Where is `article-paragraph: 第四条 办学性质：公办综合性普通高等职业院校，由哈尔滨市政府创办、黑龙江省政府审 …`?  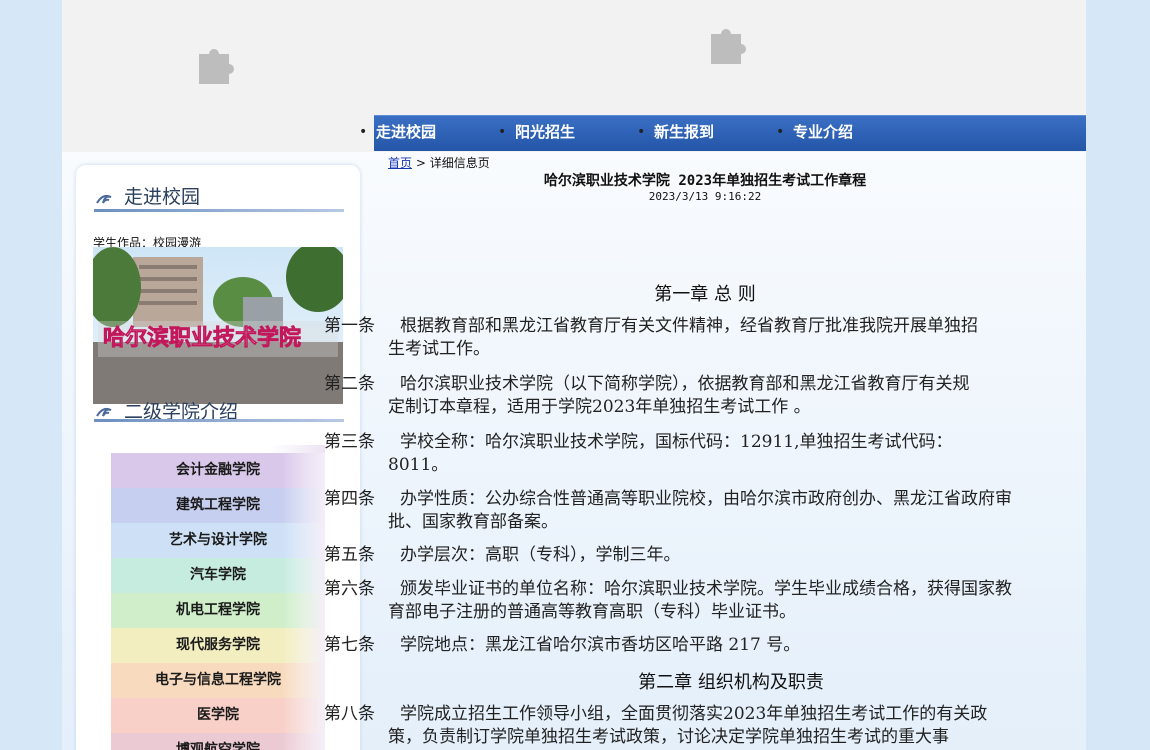
article-paragraph: 第四条 办学性质：公办综合性普通高等职业院校，由哈尔滨市政府创办、黑龙江省政府审 … is located at coordinates (704, 511).